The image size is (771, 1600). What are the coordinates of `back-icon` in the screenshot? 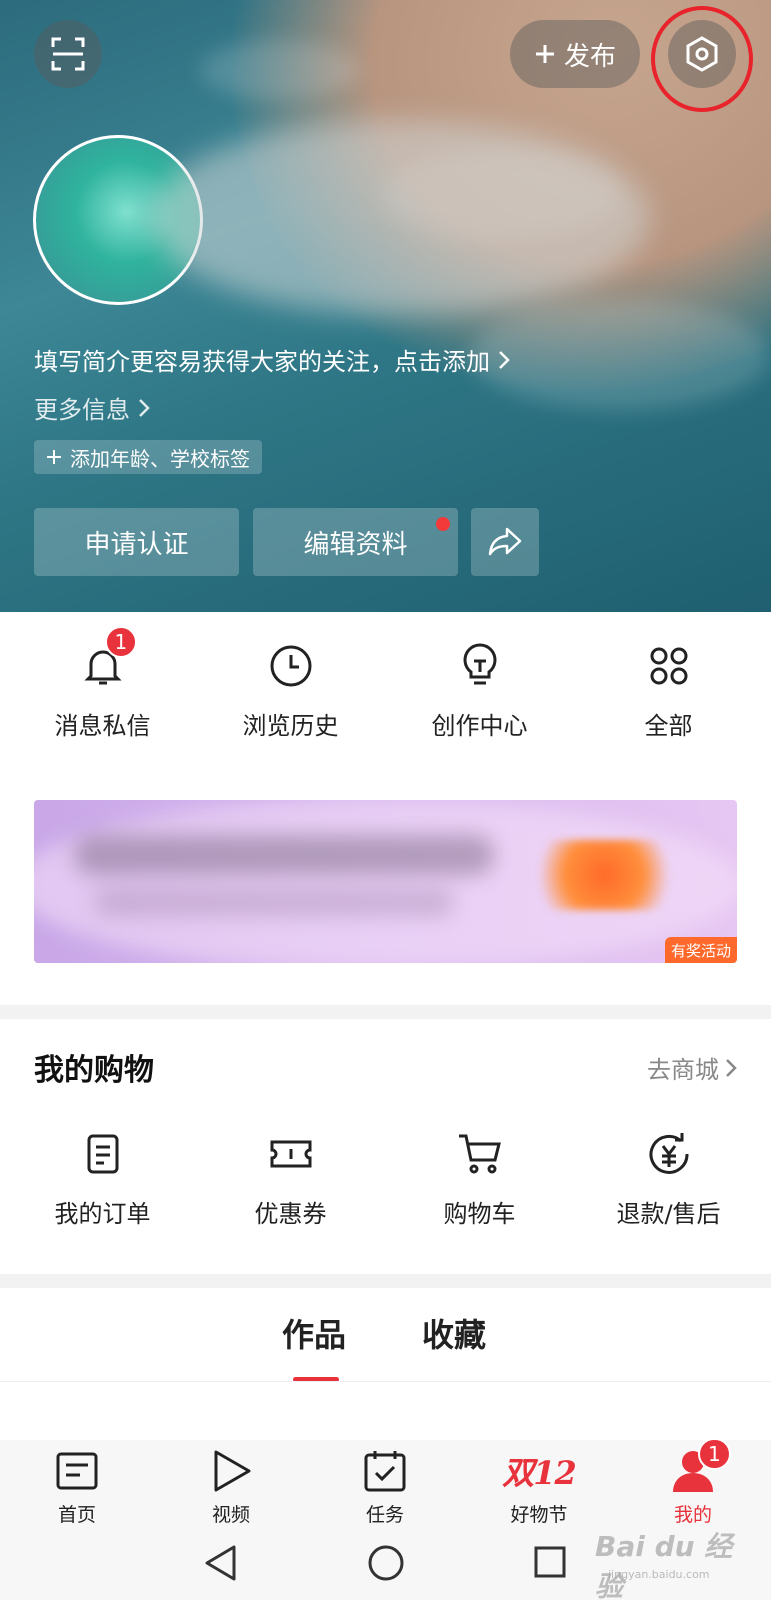 It's located at (221, 1563).